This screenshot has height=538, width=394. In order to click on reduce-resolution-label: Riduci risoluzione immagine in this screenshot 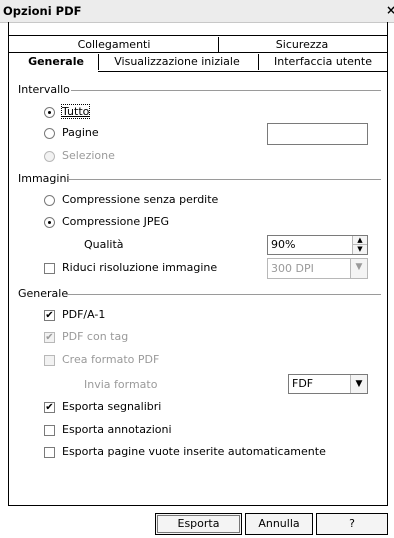, I will do `click(139, 267)`.